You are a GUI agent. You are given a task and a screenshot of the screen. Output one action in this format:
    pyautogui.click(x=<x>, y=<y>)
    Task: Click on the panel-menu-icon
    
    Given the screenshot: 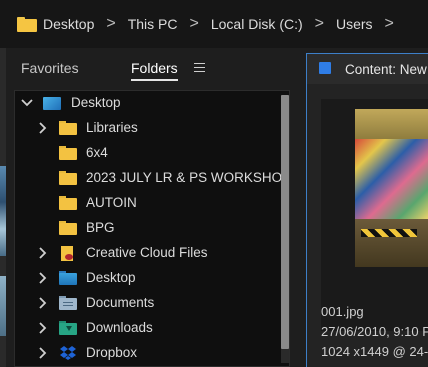 What is the action you would take?
    pyautogui.click(x=199, y=67)
    